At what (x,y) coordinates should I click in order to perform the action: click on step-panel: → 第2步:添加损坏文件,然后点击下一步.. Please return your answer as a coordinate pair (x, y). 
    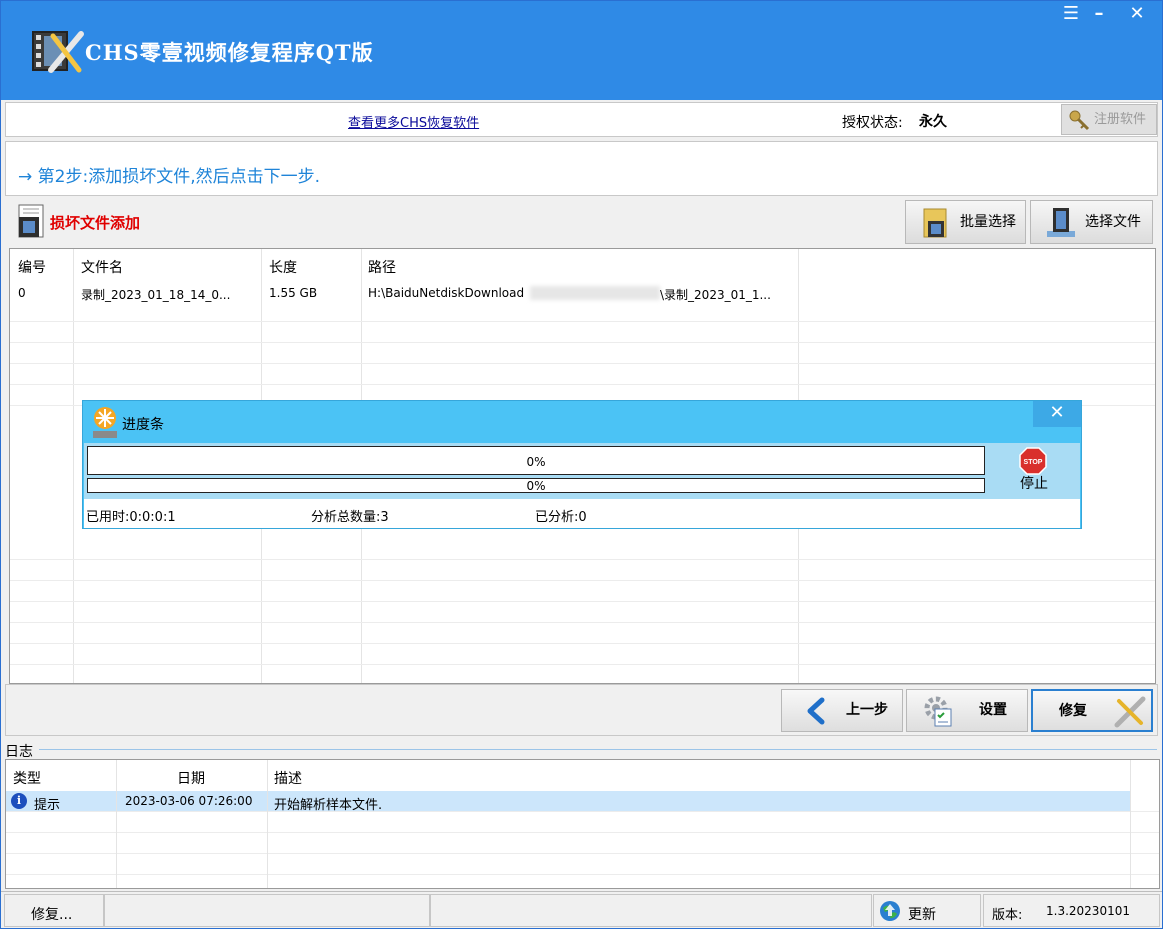
    Looking at the image, I should click on (581, 168).